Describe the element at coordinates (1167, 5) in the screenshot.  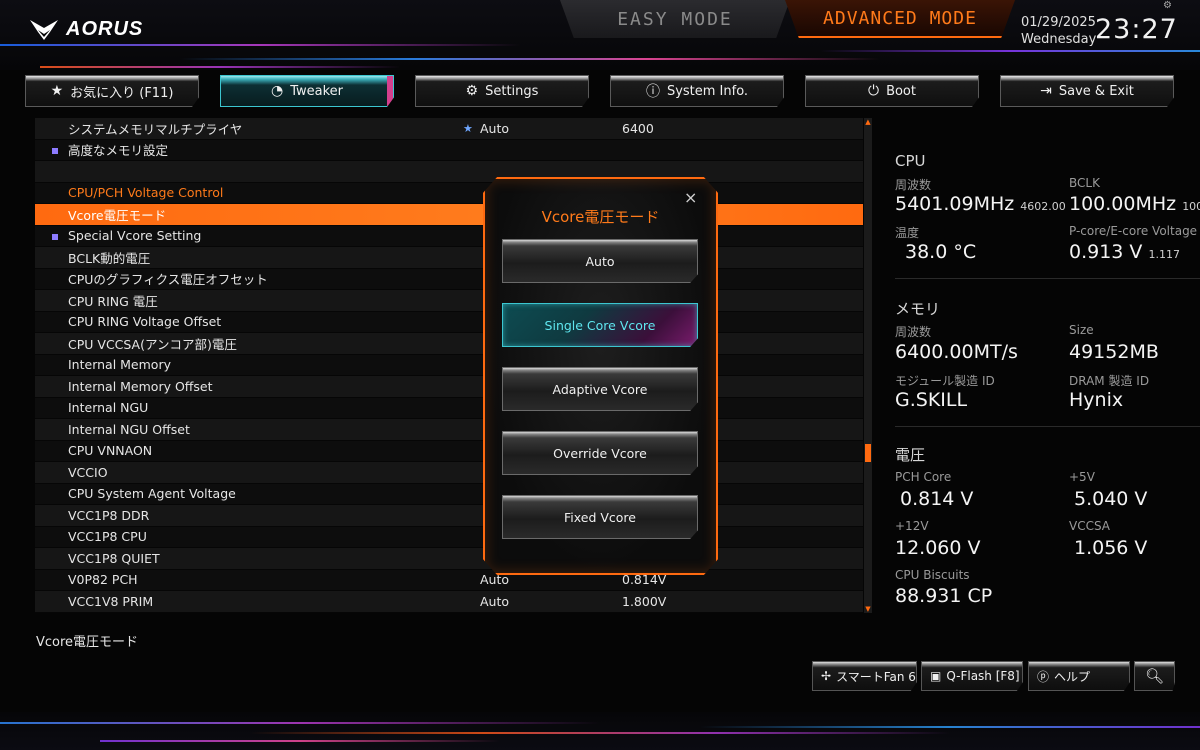
I see `settings-gear-icon: ⚙` at that location.